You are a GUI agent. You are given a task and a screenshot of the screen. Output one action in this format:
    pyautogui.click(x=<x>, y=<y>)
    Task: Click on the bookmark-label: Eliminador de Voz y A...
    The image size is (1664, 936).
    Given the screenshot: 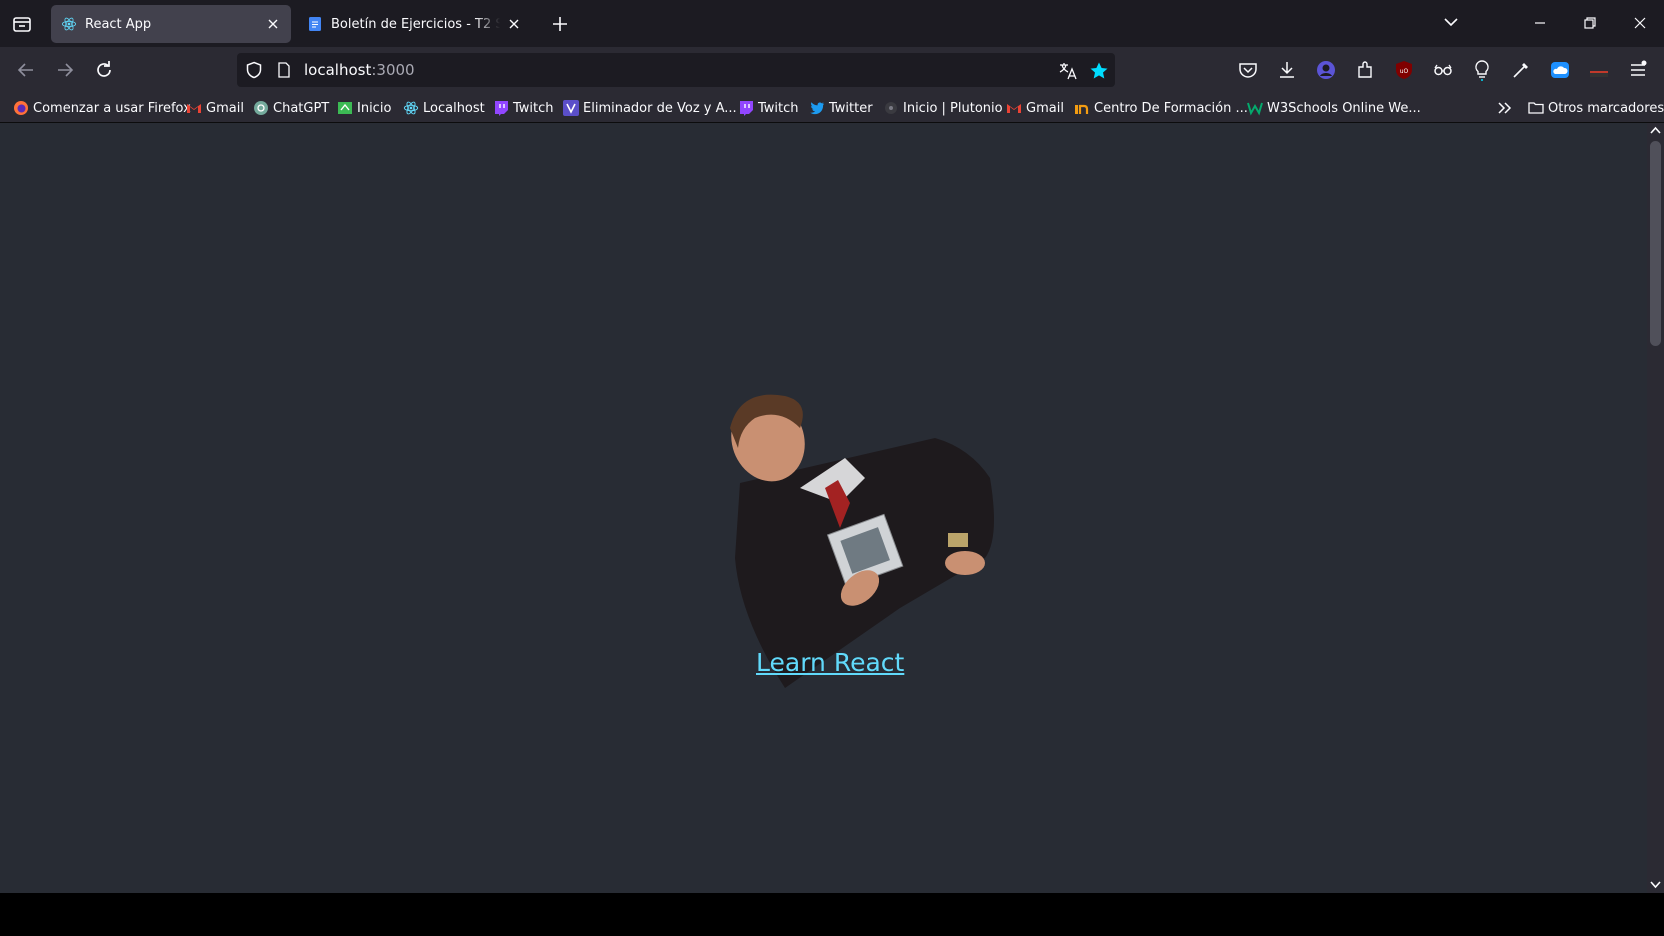 What is the action you would take?
    pyautogui.click(x=660, y=108)
    